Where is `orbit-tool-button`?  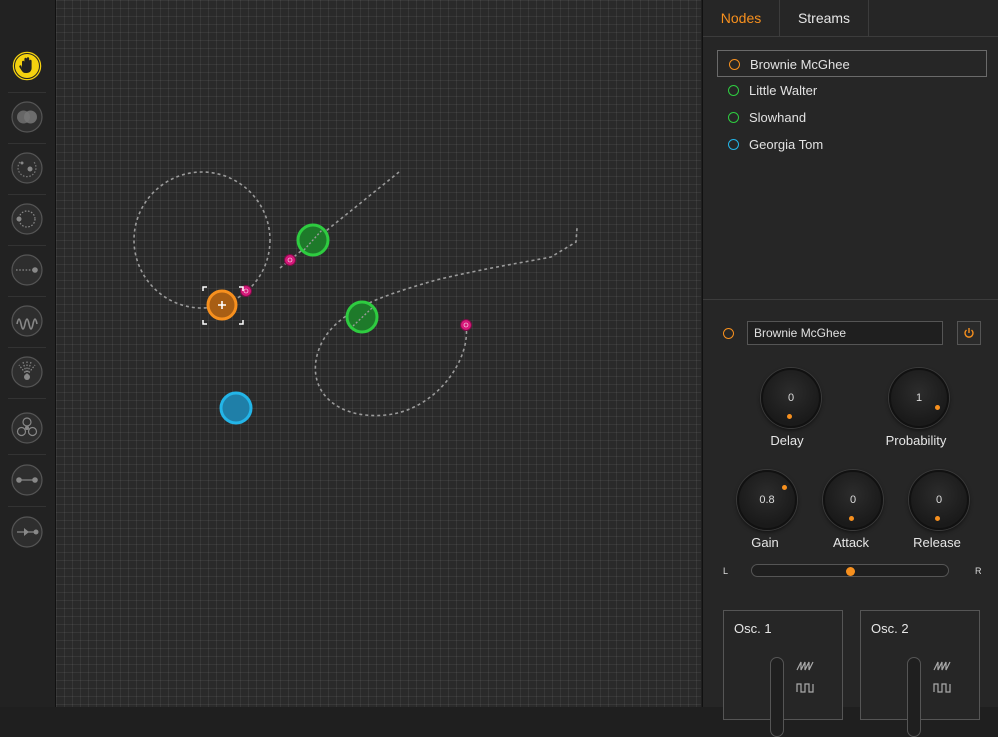 orbit-tool-button is located at coordinates (27, 168).